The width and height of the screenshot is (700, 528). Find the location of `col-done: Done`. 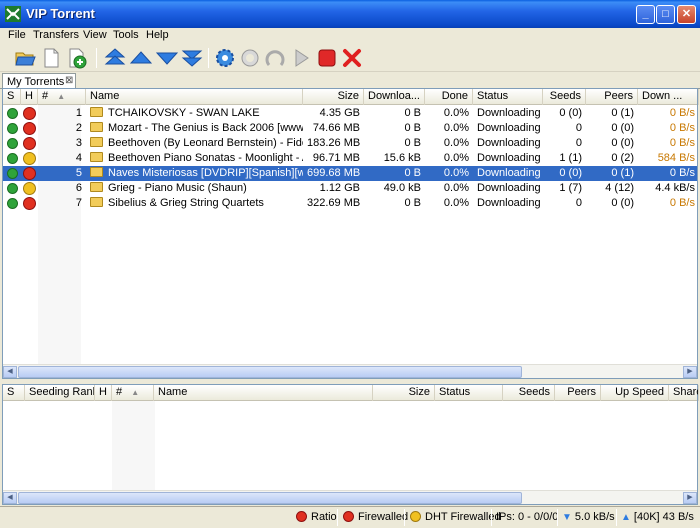

col-done: Done is located at coordinates (449, 97).